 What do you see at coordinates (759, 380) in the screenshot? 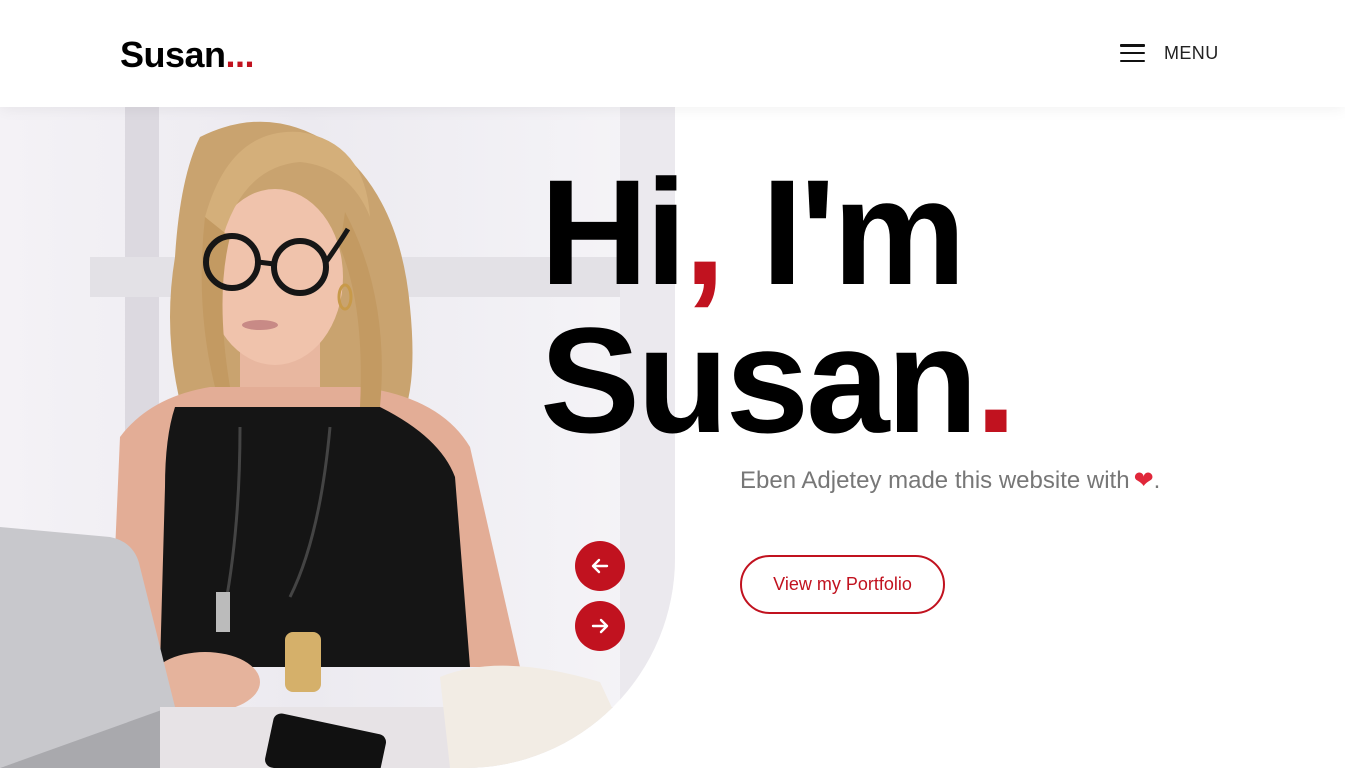
I see `headline-name: Susan` at bounding box center [759, 380].